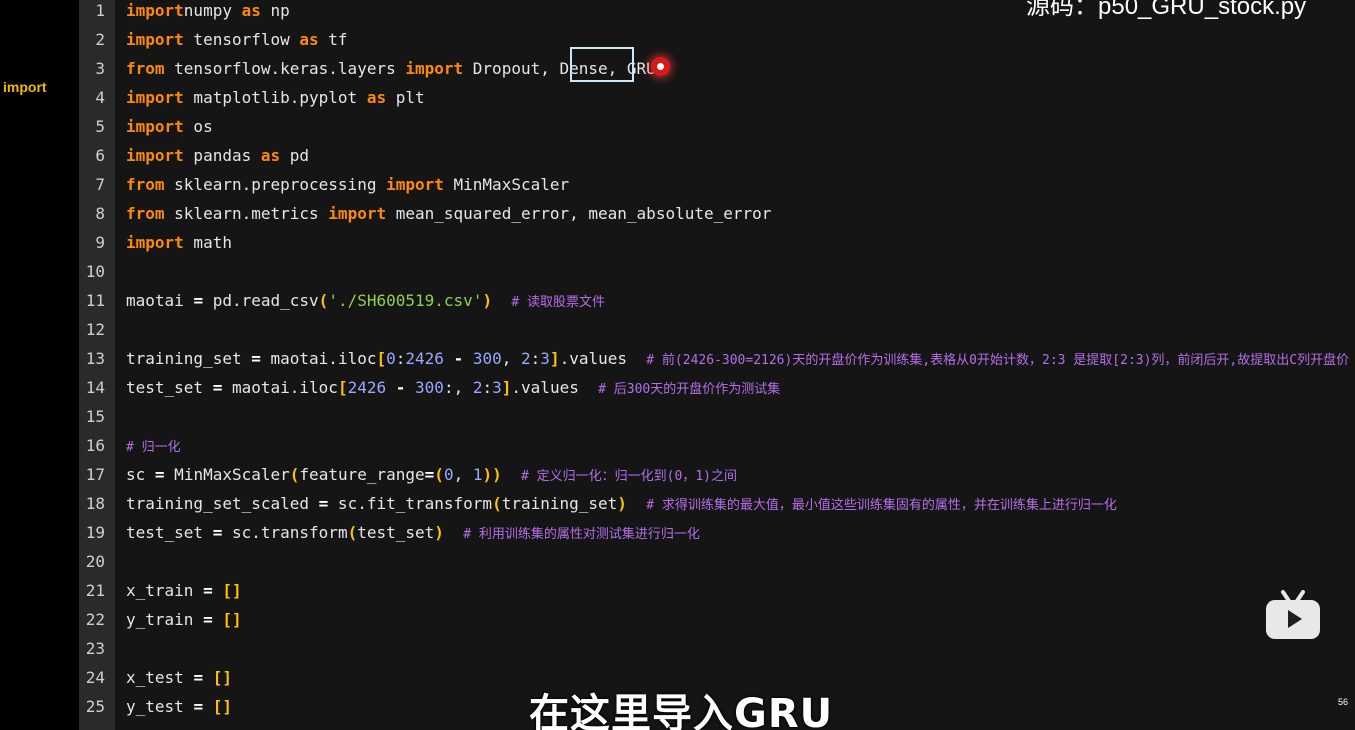  Describe the element at coordinates (275, 184) in the screenshot. I see `code-token: sklearn.preprocessing` at that location.